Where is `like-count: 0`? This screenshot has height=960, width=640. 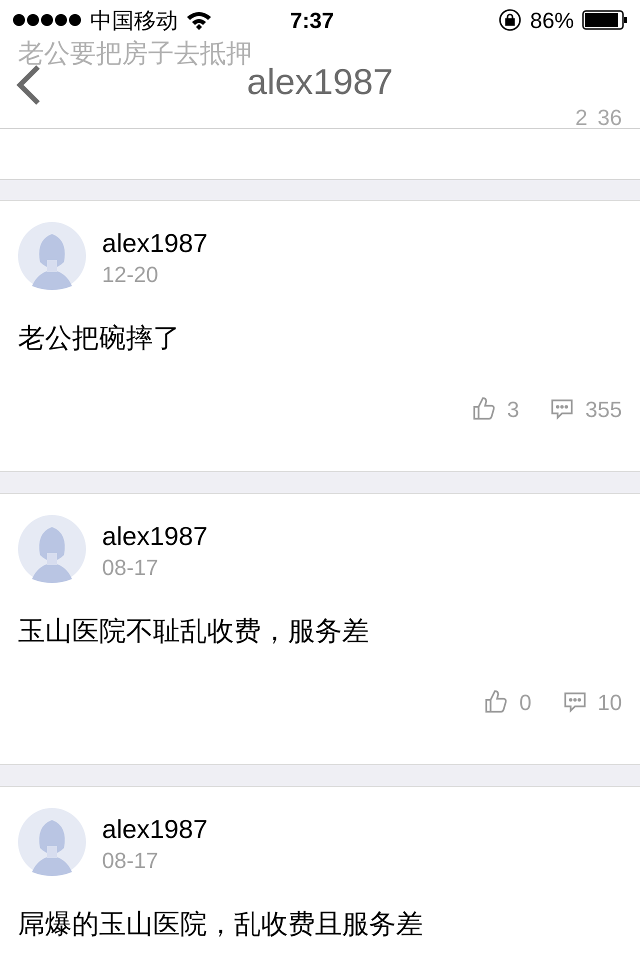 like-count: 0 is located at coordinates (525, 702).